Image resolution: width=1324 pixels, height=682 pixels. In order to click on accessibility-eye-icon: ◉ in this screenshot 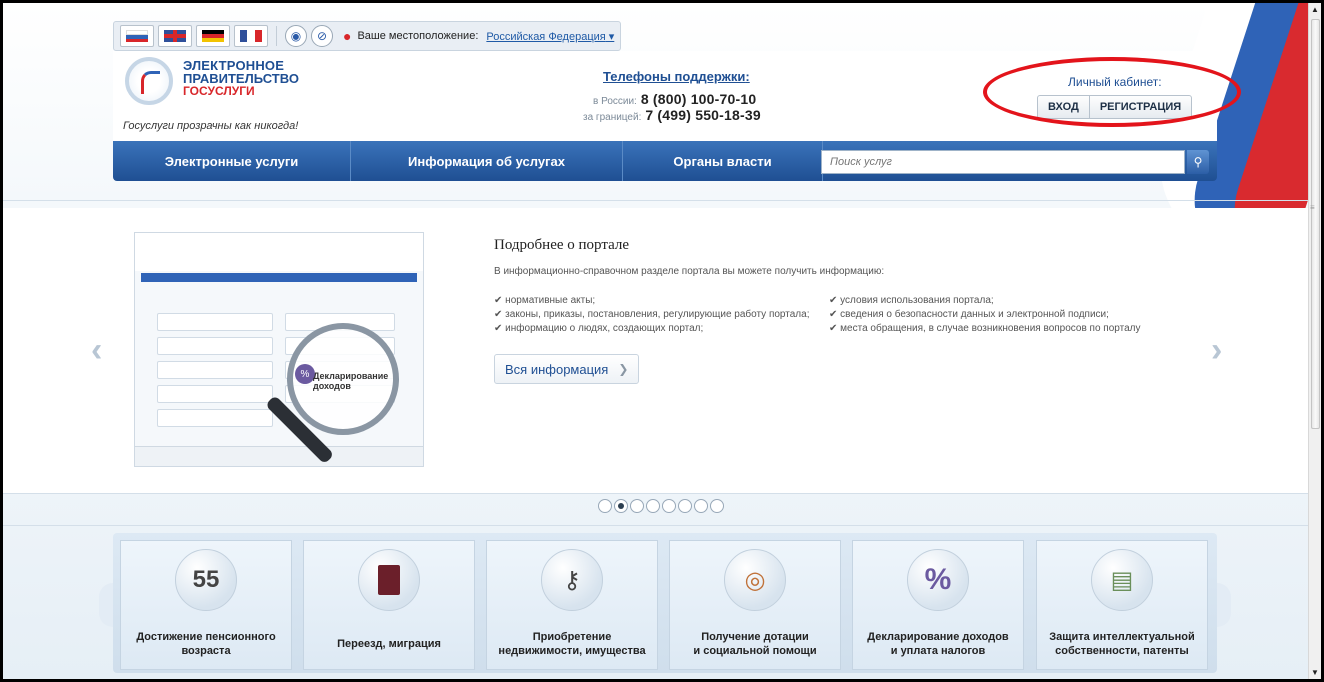, I will do `click(296, 36)`.